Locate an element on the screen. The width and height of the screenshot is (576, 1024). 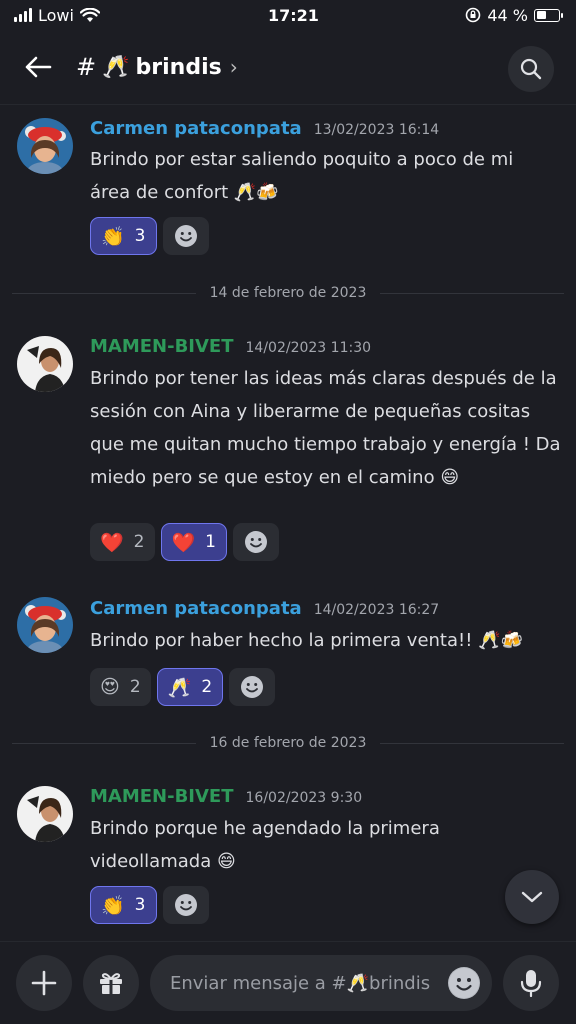
back-button is located at coordinates (38, 67).